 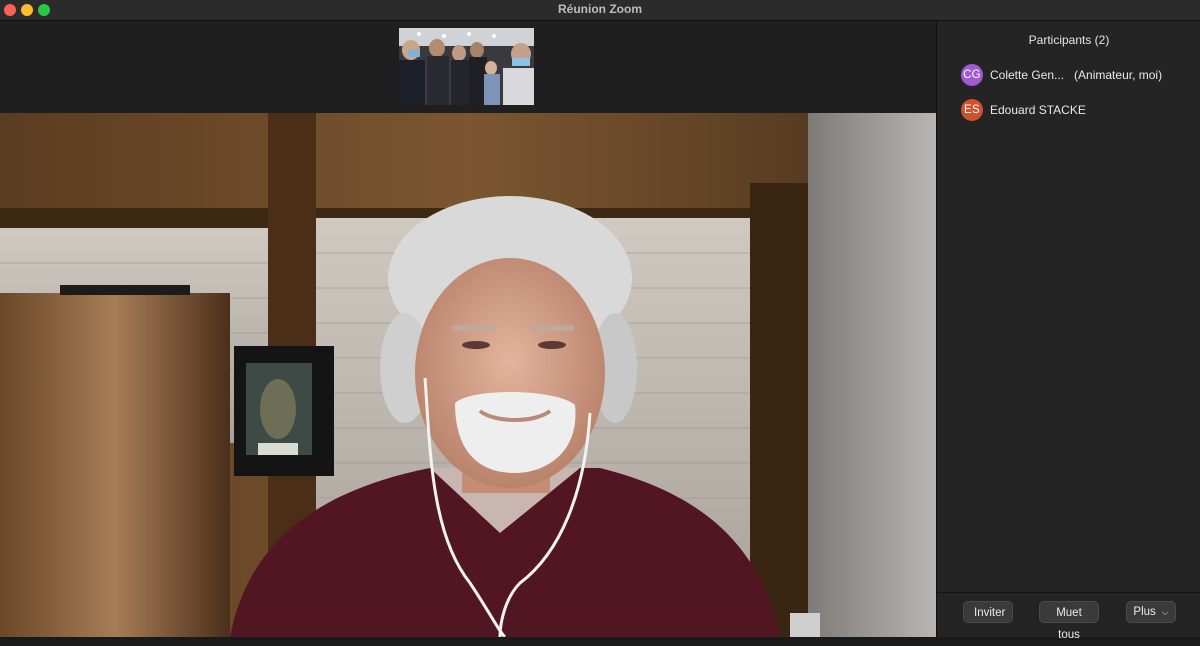 I want to click on participants-panel-title: Participants (2), so click(x=1069, y=40).